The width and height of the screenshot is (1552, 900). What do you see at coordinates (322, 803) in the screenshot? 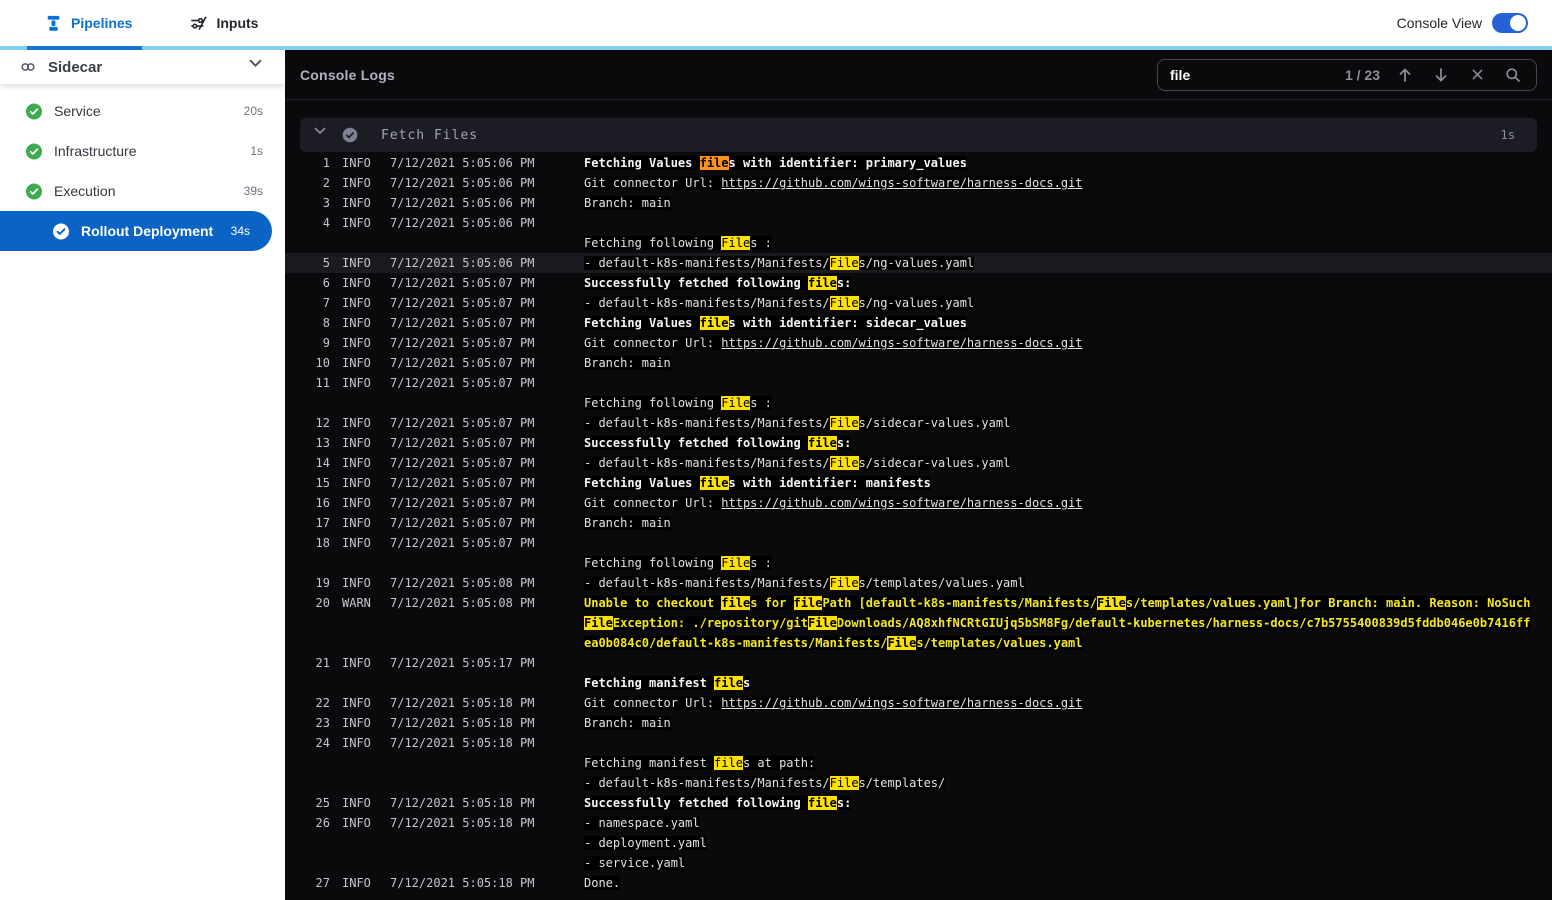
I see `log-line-number: 25` at bounding box center [322, 803].